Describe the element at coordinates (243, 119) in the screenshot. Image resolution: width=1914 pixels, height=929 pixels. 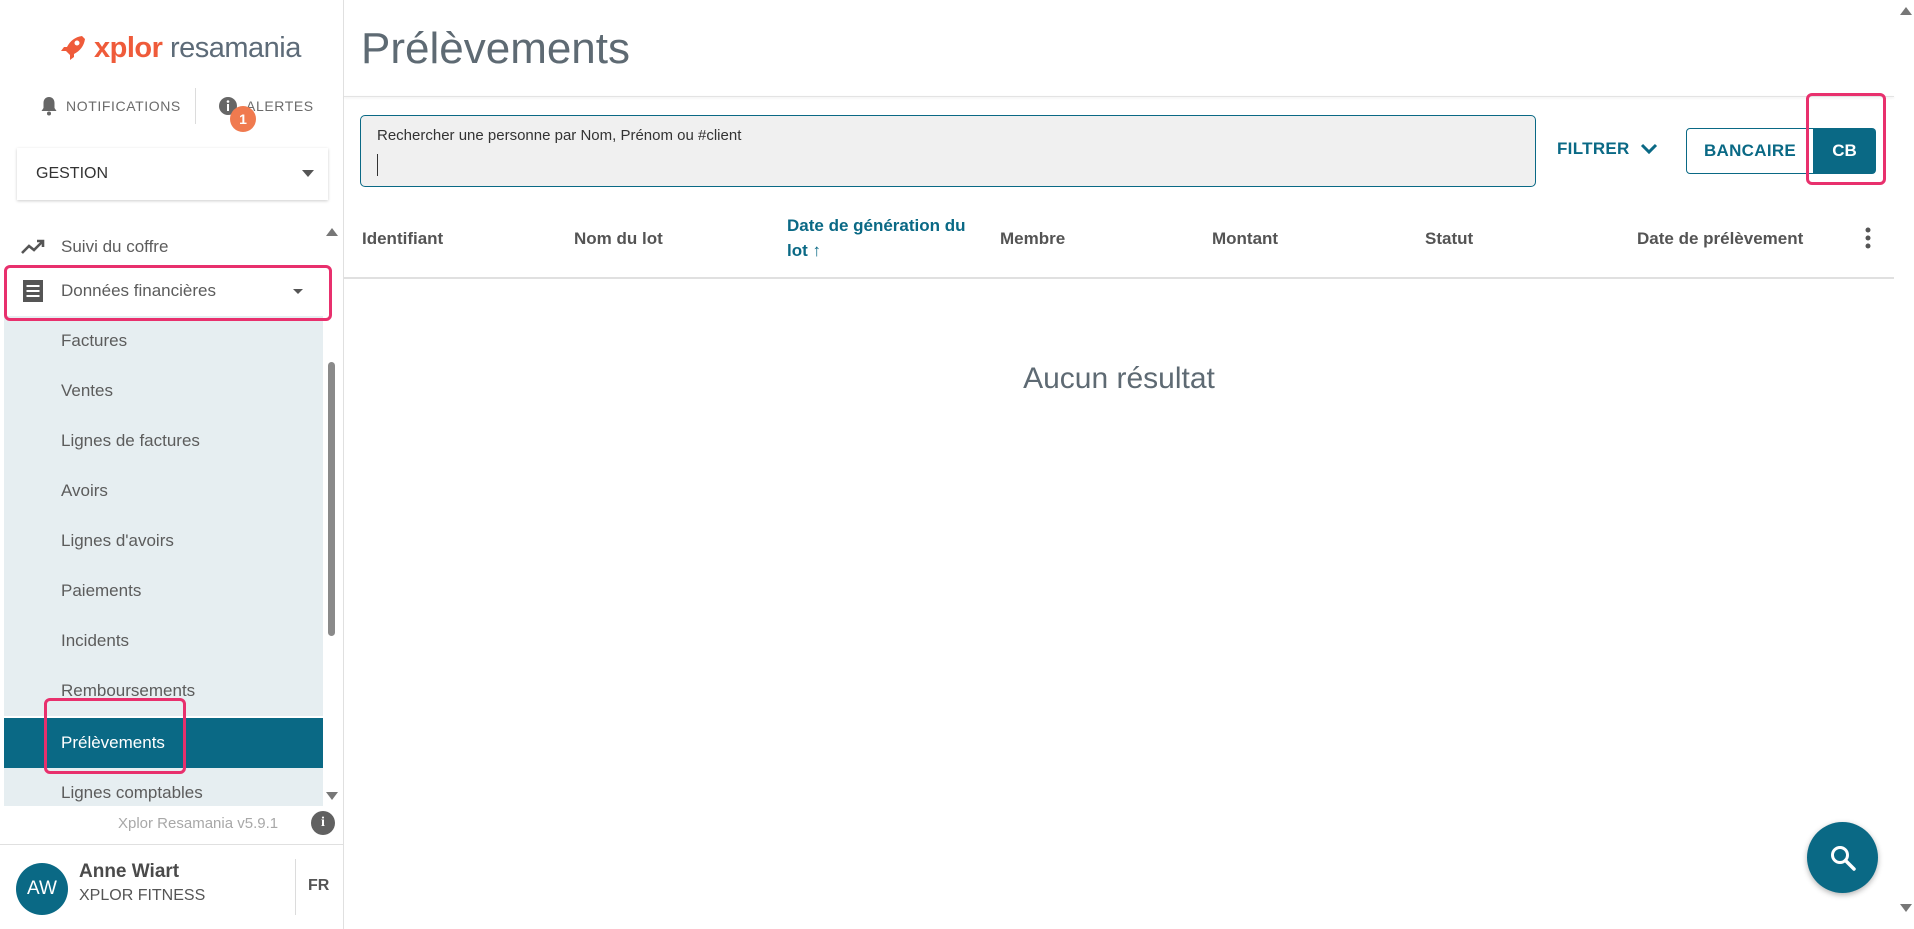
I see `alerts-badge: 1` at that location.